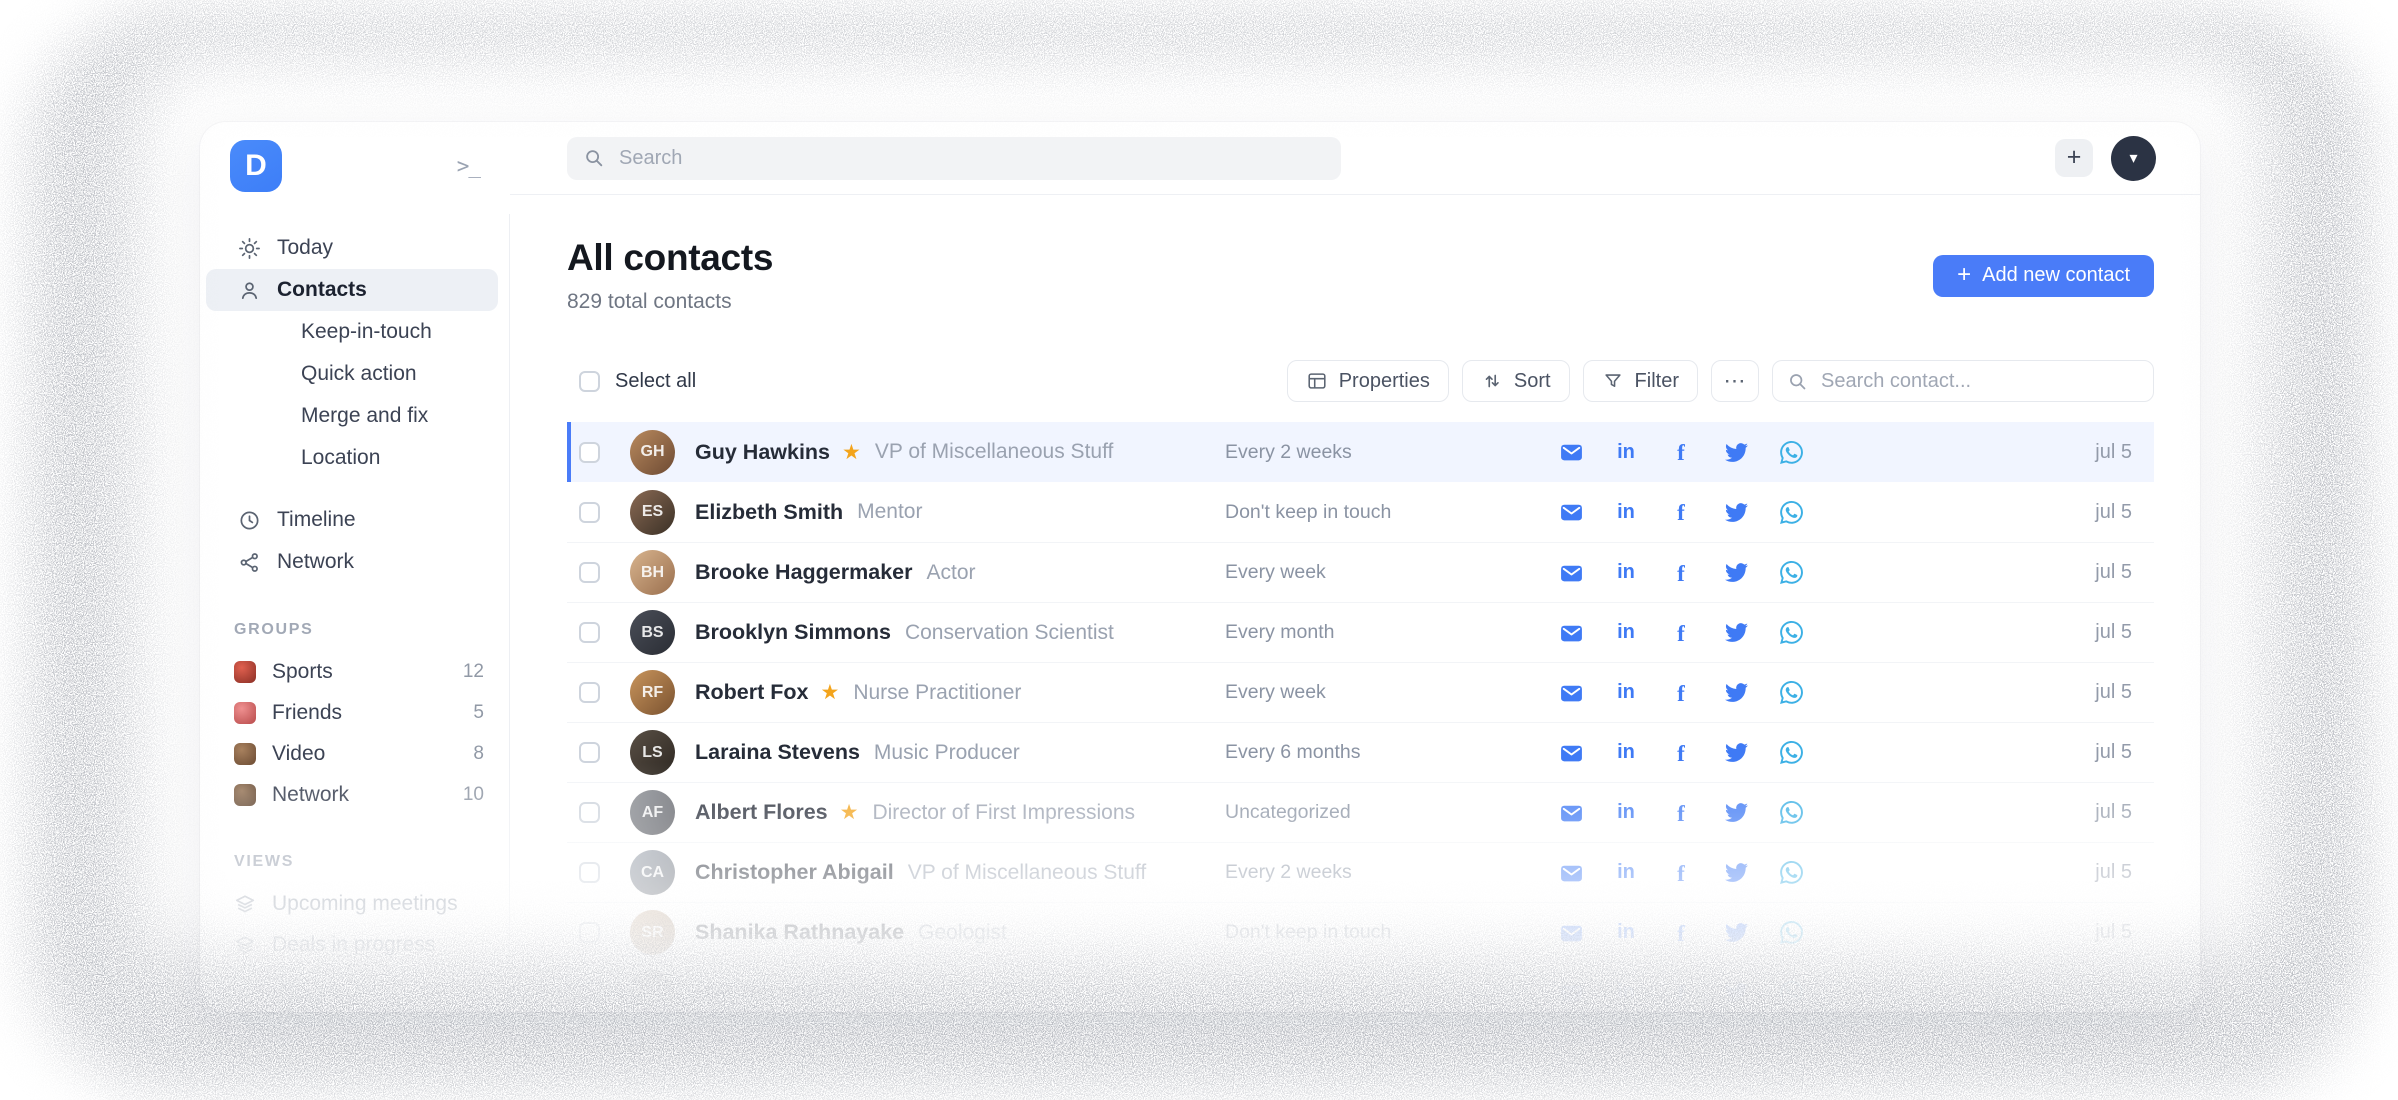 The image size is (2398, 1100). Describe the element at coordinates (1735, 381) in the screenshot. I see `more-options-button: ⋯` at that location.